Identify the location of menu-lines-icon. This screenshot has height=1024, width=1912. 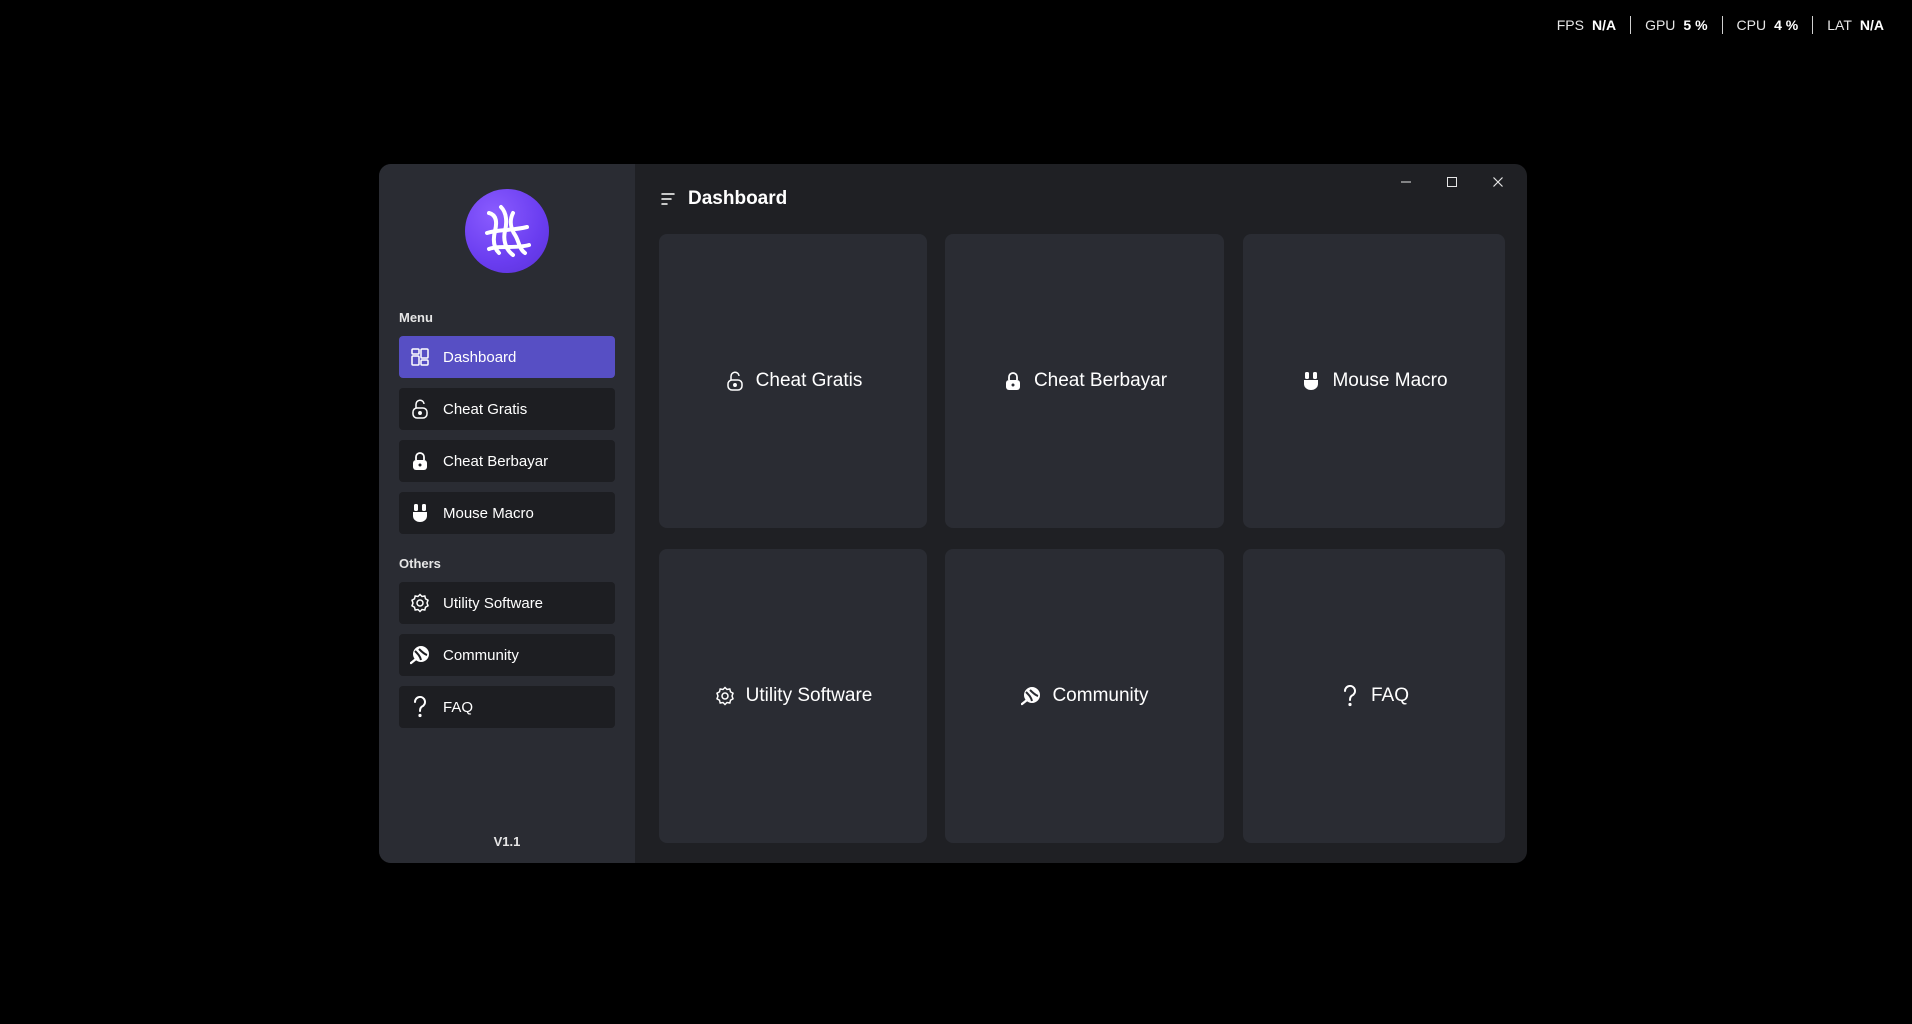
(668, 199).